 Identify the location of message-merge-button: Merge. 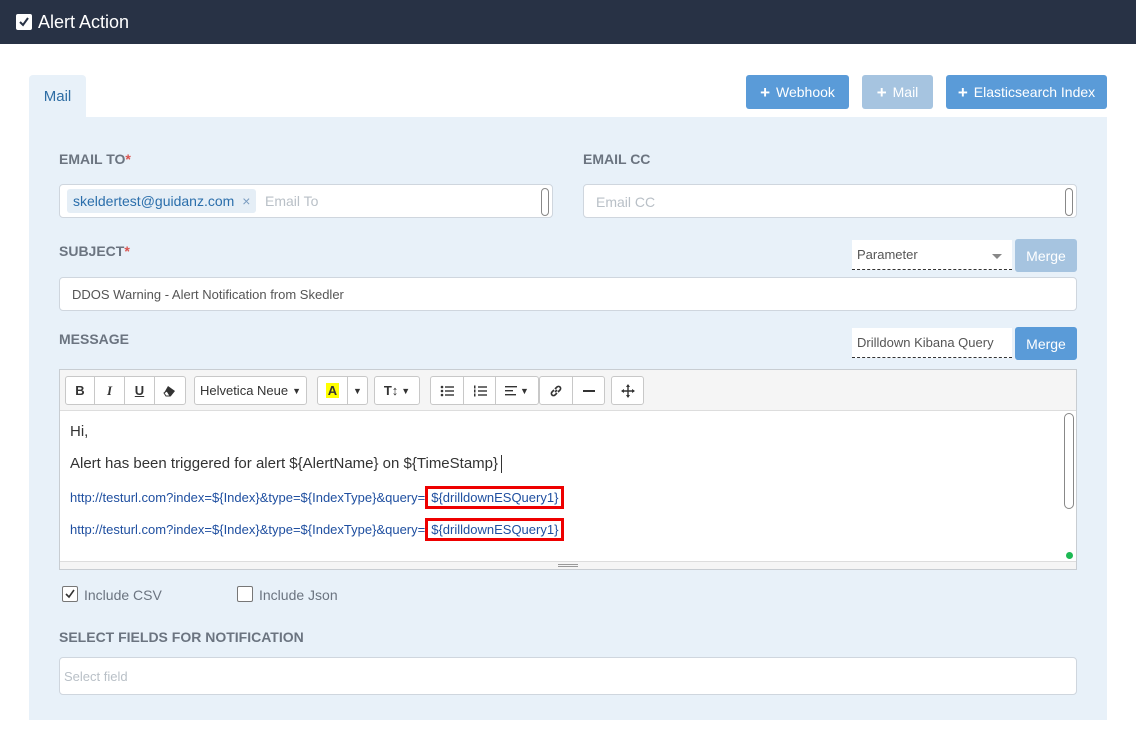
(1046, 343).